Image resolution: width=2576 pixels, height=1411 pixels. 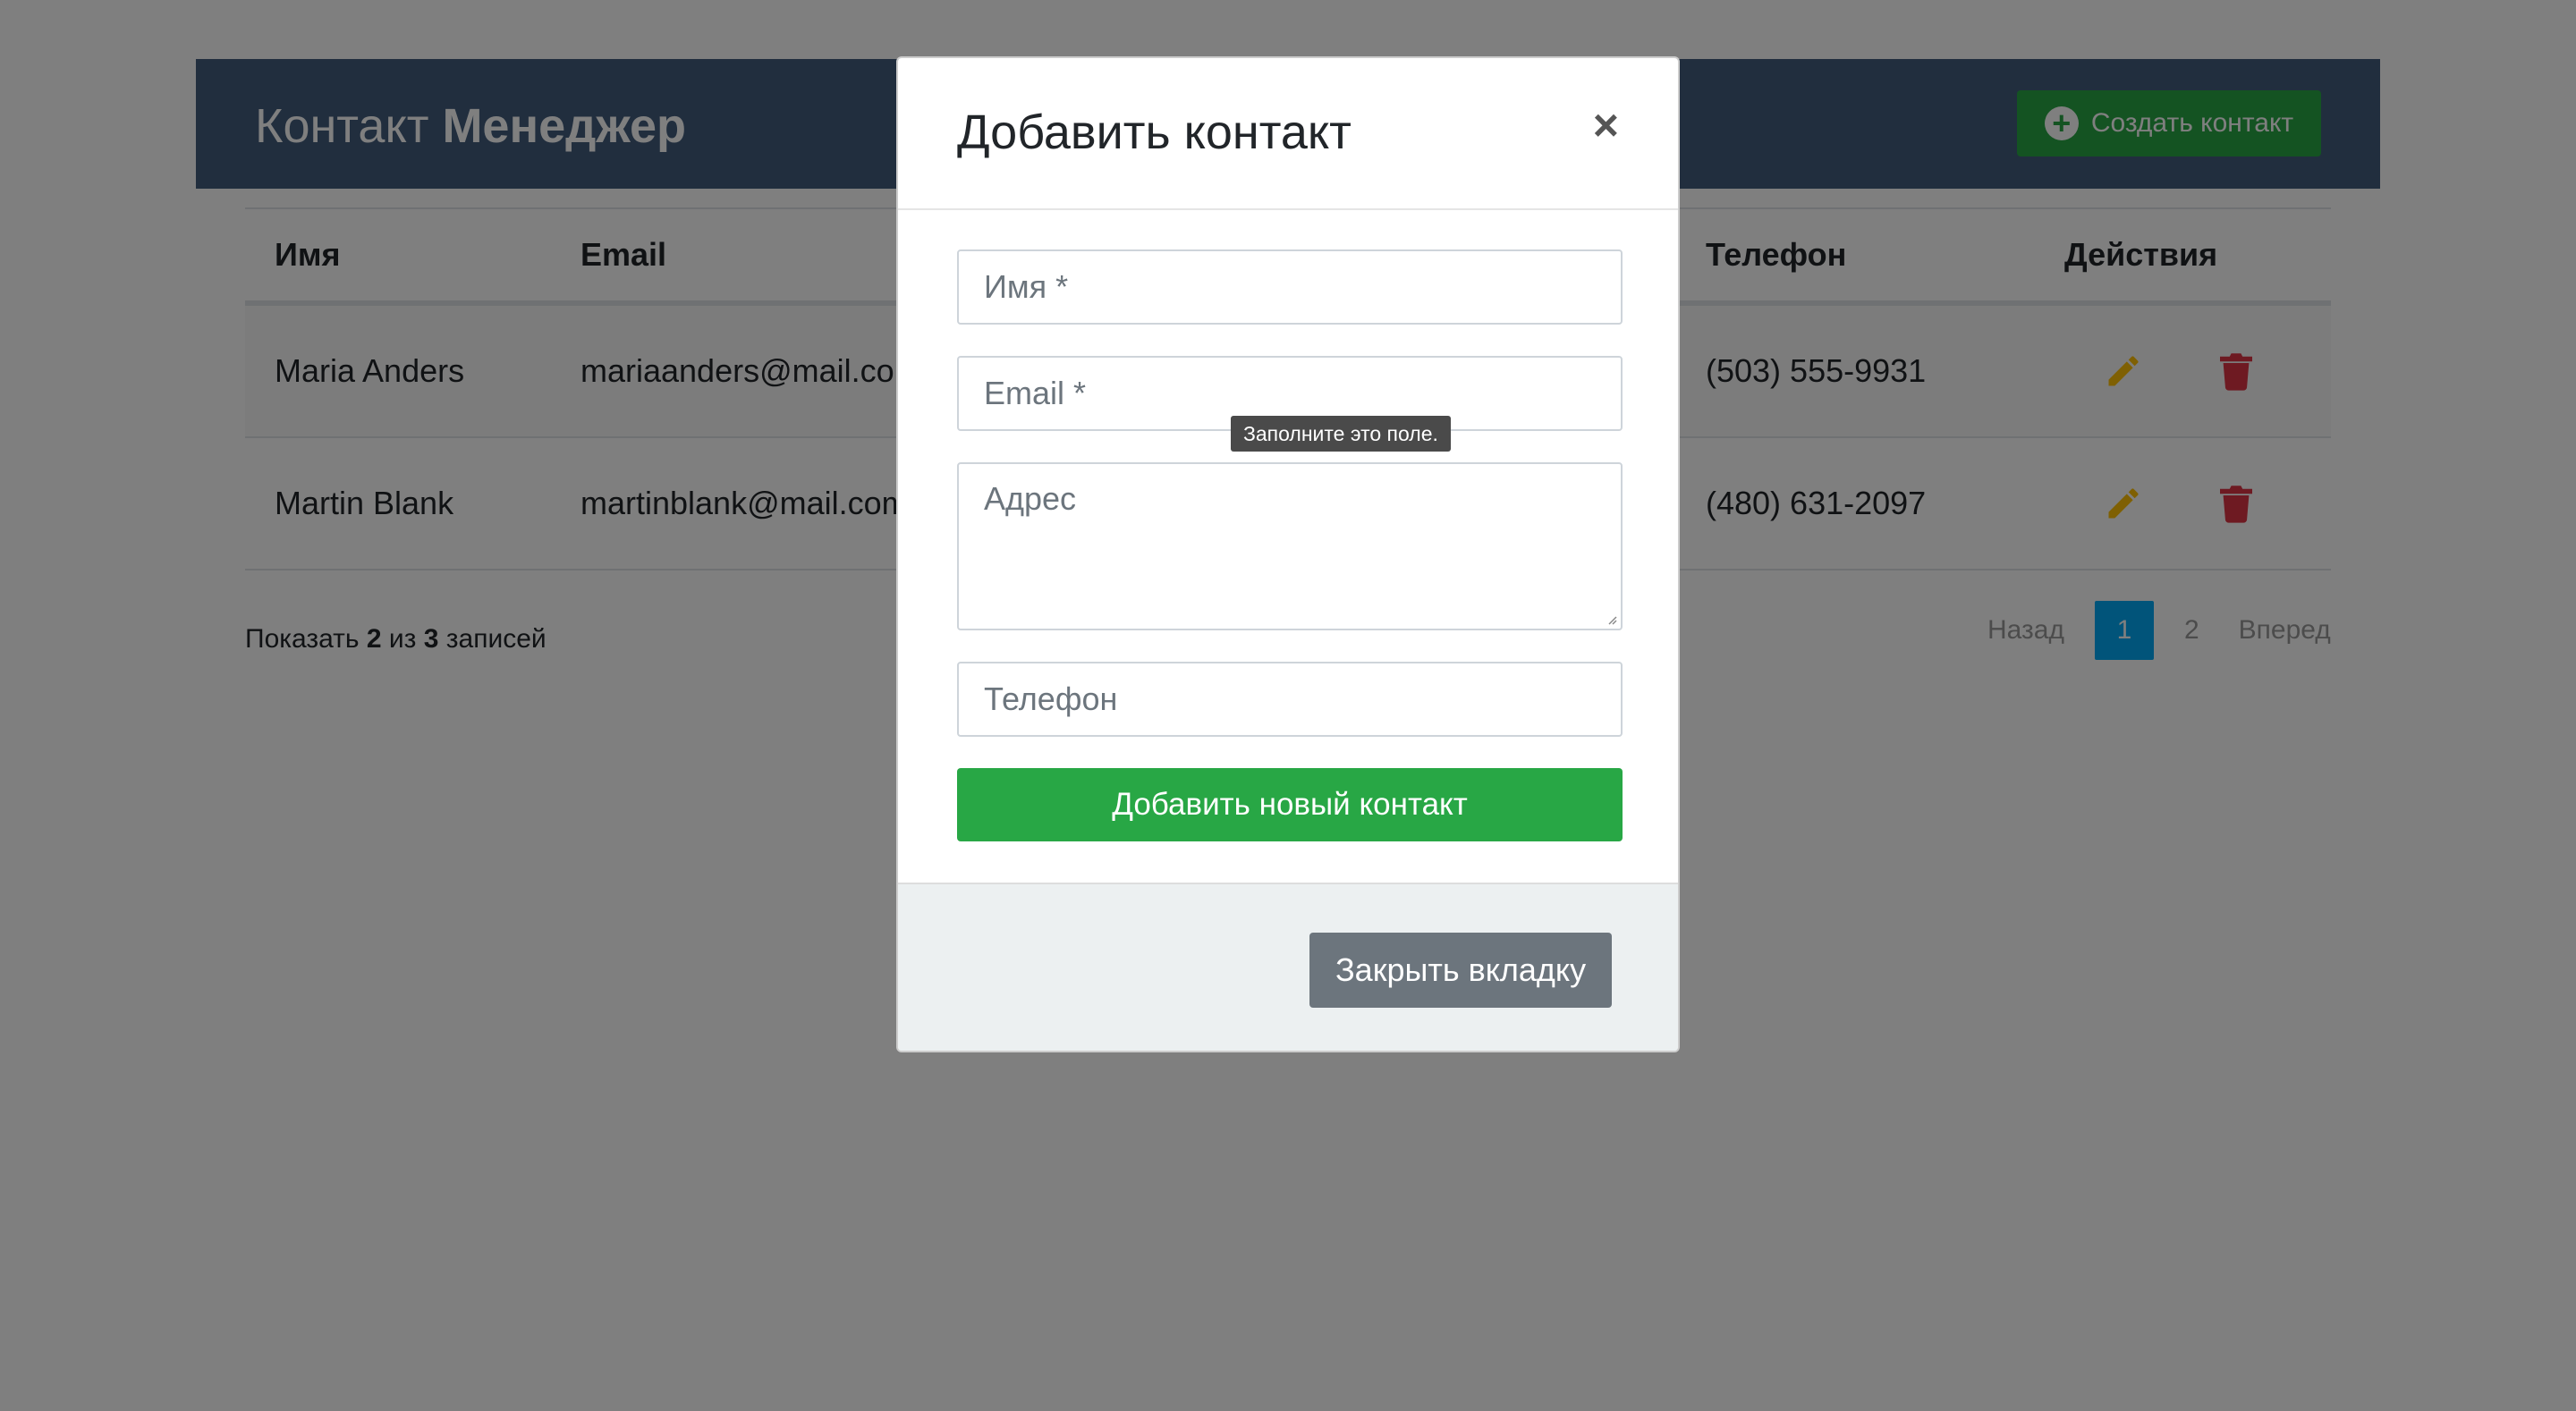 What do you see at coordinates (1290, 804) in the screenshot?
I see `add-new-contact-button: Добавить новый контакт` at bounding box center [1290, 804].